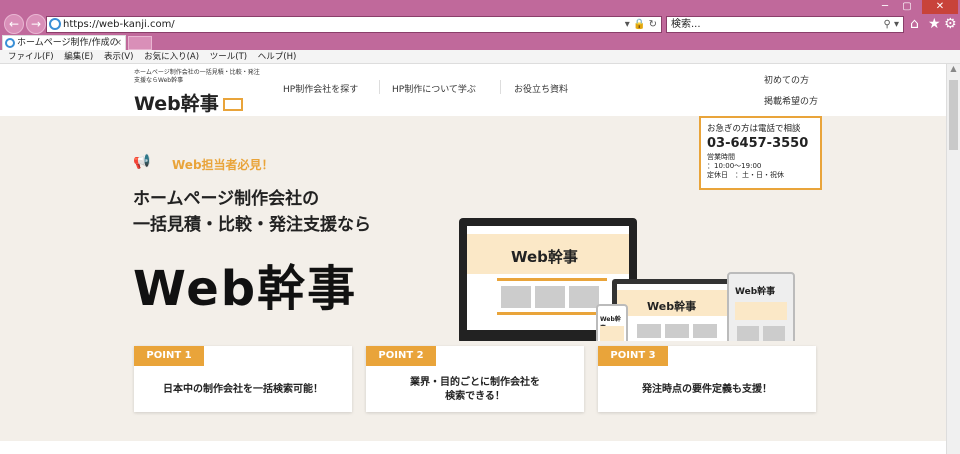 This screenshot has height=454, width=960. Describe the element at coordinates (475, 389) in the screenshot. I see `point-text: 業界・目的ごとに制作会社を 検索できる！` at that location.